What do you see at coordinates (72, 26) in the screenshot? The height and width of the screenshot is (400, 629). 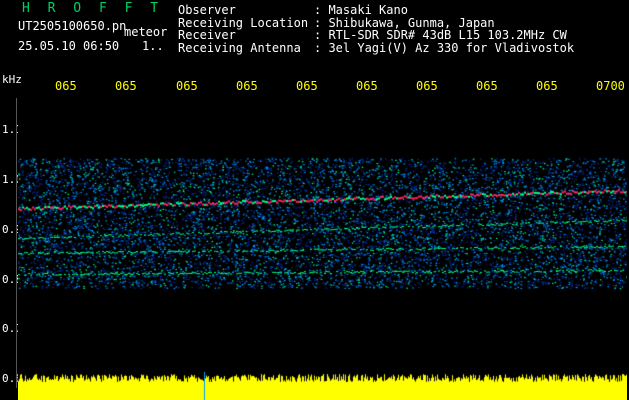 I see `file-name: UT2505100650.pn` at bounding box center [72, 26].